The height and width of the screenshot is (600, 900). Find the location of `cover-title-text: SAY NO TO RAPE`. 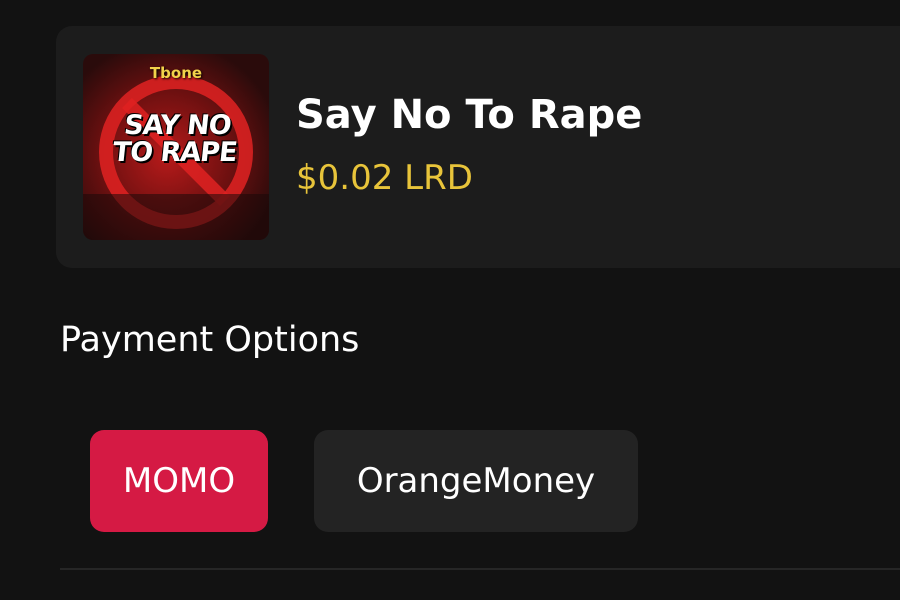

cover-title-text: SAY NO TO RAPE is located at coordinates (176, 139).